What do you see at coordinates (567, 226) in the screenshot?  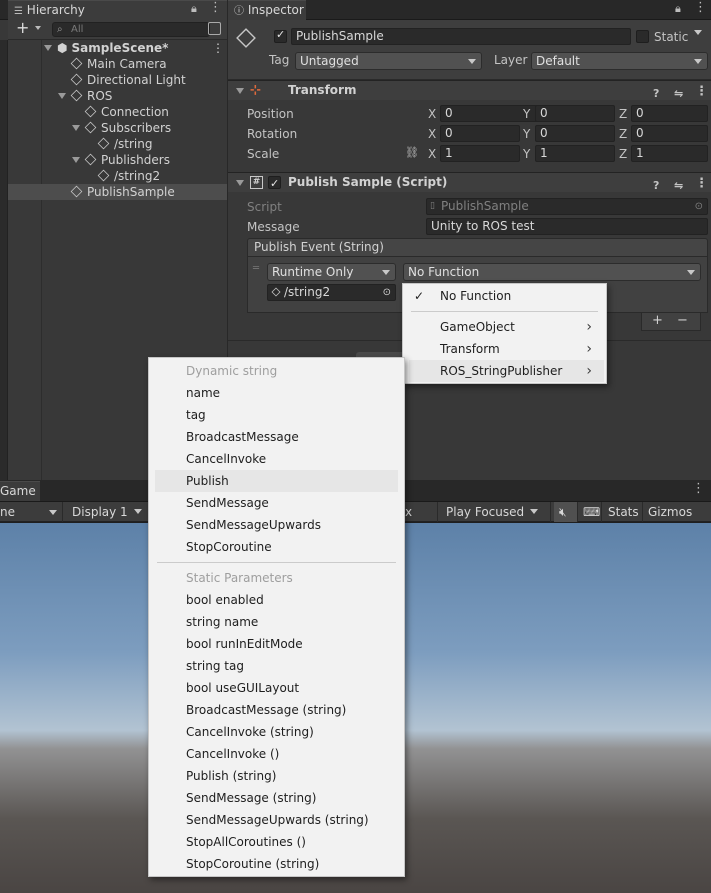 I see `message-field: Unity to ROS test` at bounding box center [567, 226].